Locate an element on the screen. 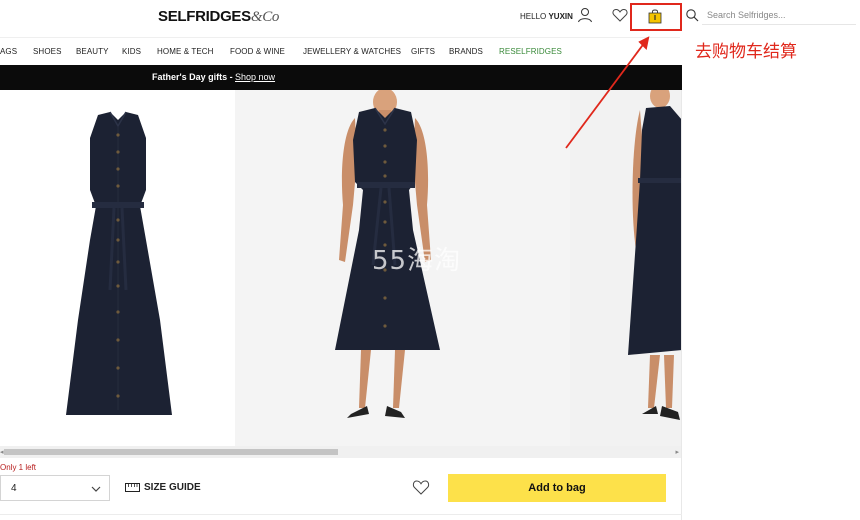 The width and height of the screenshot is (860, 520). nav-item-beauty: BEAUTY is located at coordinates (92, 51).